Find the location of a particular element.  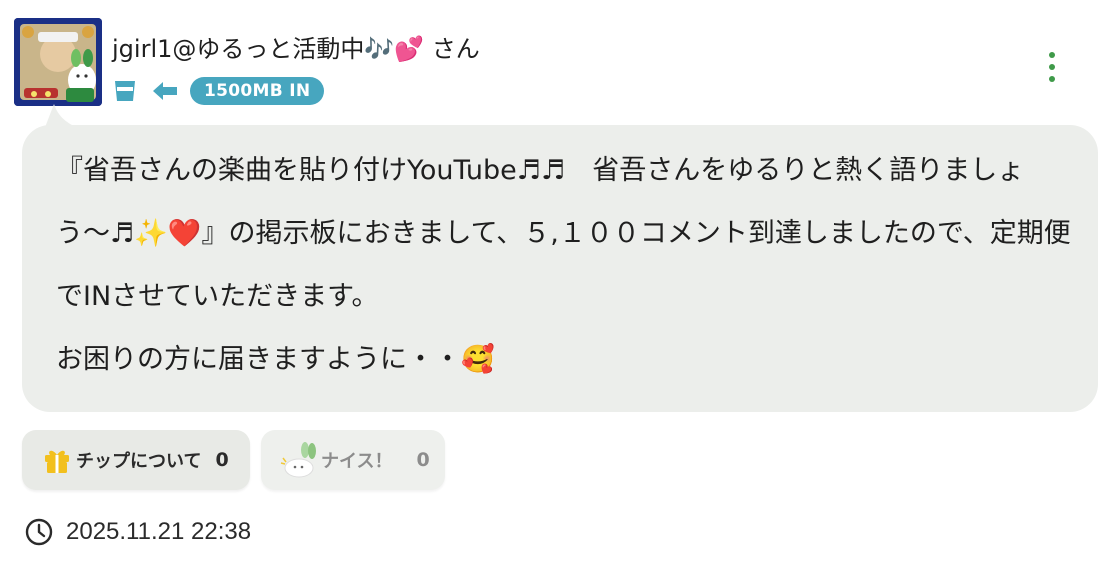

message-paragraph: お困りの方に届きますように・・🥰 is located at coordinates (275, 359).